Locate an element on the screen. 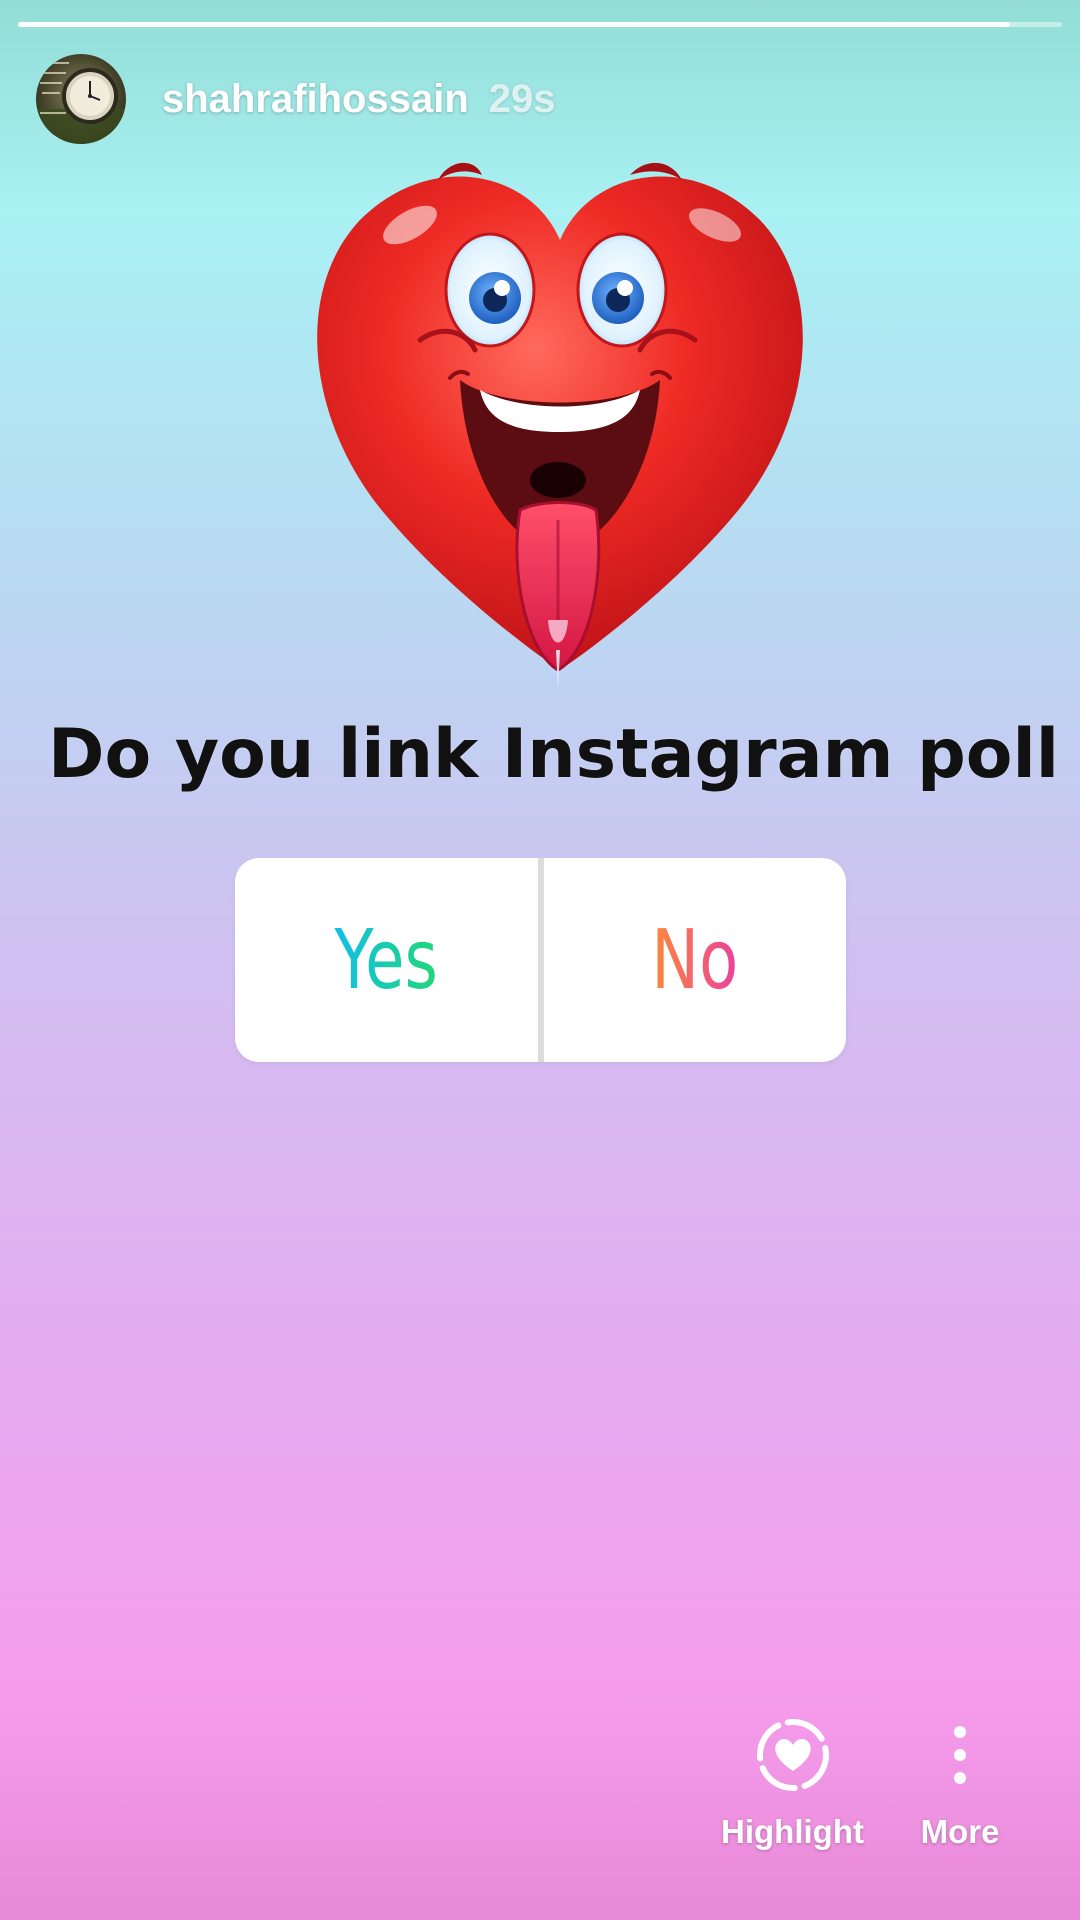  poll-sticker: Yes No is located at coordinates (540, 960).